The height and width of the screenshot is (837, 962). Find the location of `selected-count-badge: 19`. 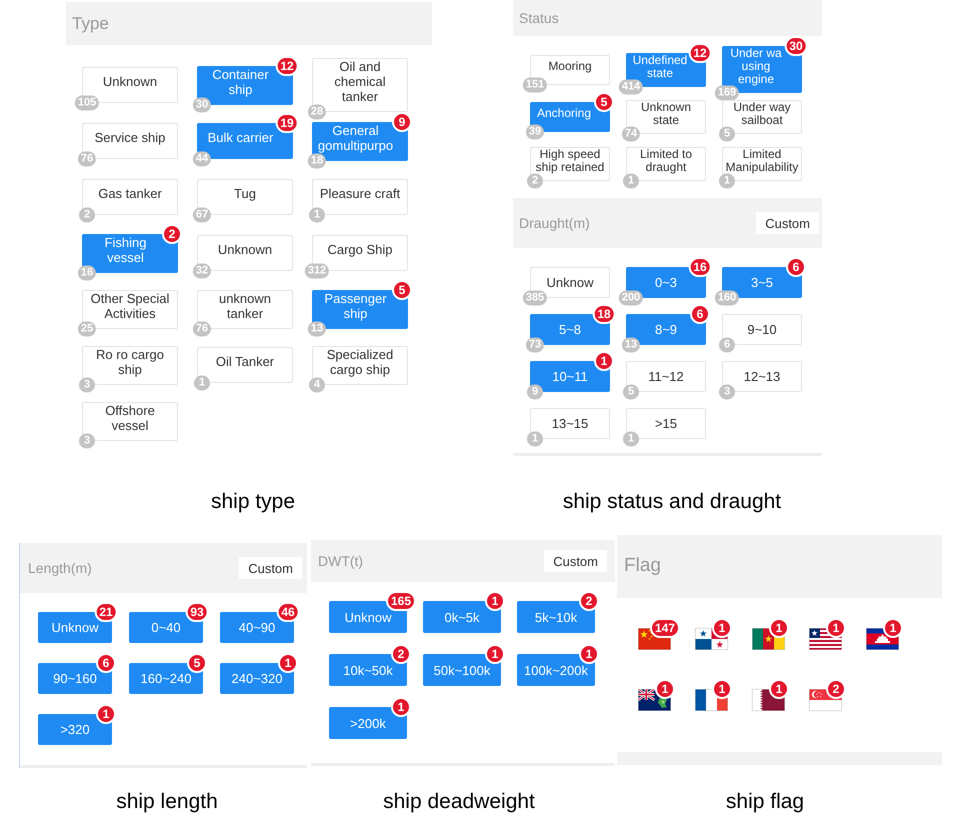

selected-count-badge: 19 is located at coordinates (287, 123).